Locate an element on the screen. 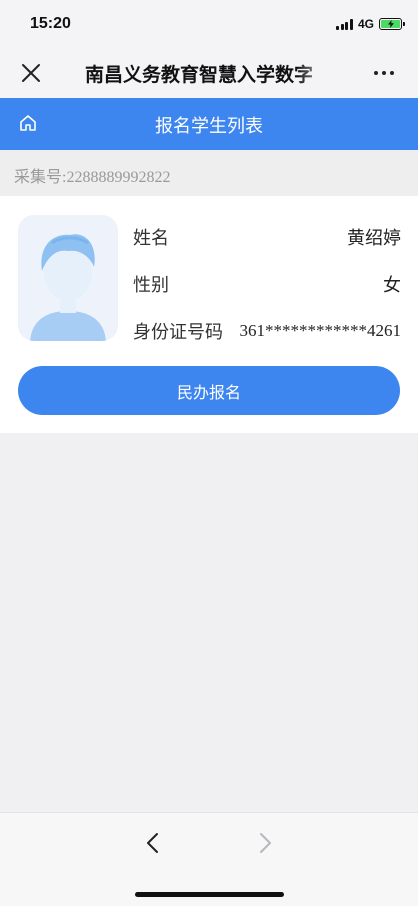 Image resolution: width=418 pixels, height=906 pixels. collection-bar: 采集号:2288889992822 is located at coordinates (209, 173).